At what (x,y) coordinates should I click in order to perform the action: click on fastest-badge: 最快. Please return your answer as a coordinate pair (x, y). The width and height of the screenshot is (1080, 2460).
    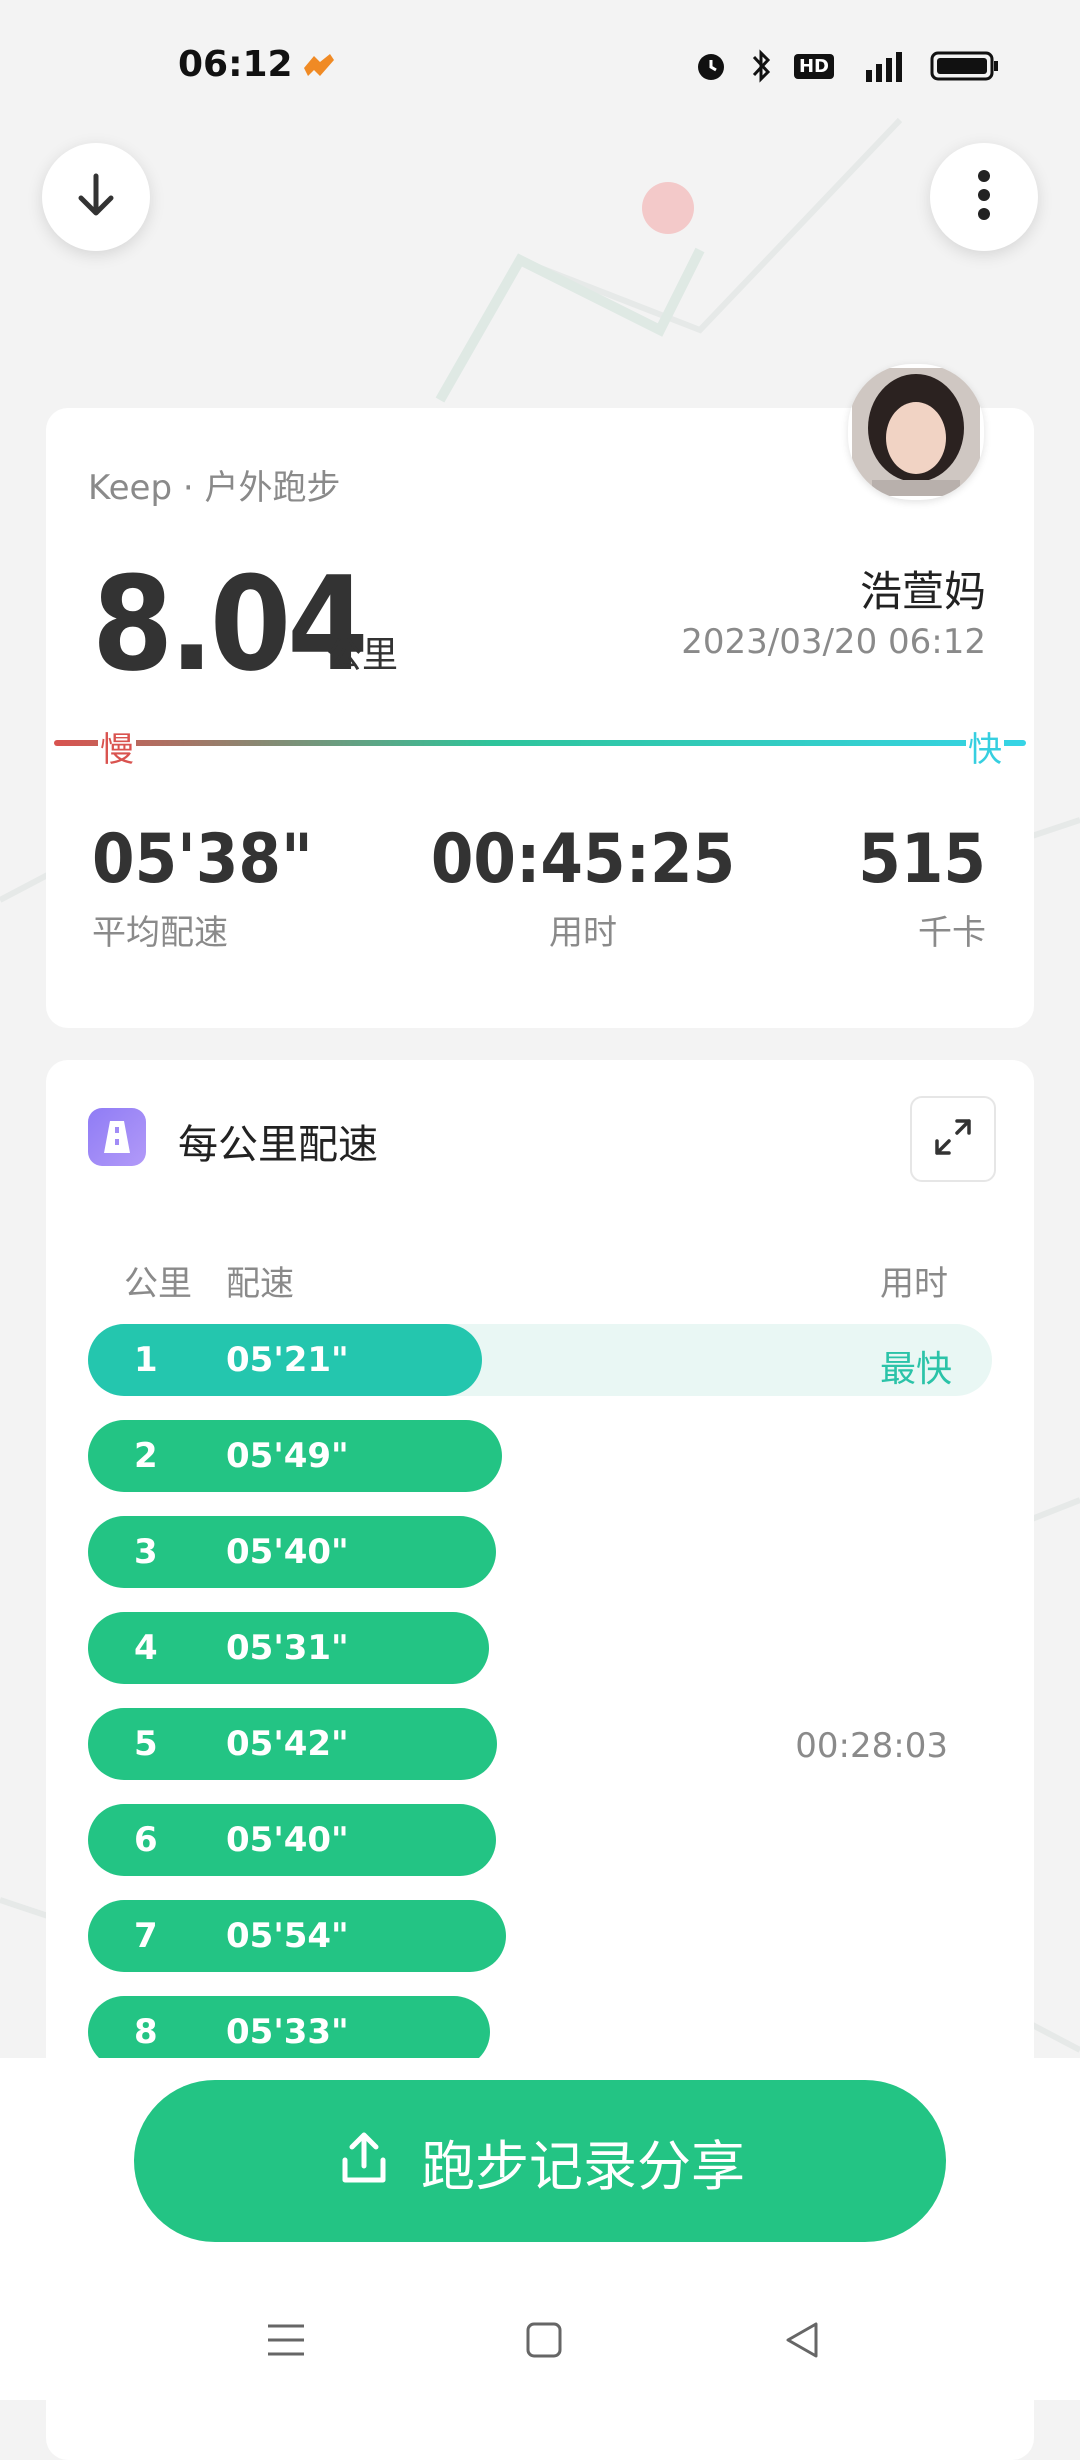
    Looking at the image, I should click on (915, 1369).